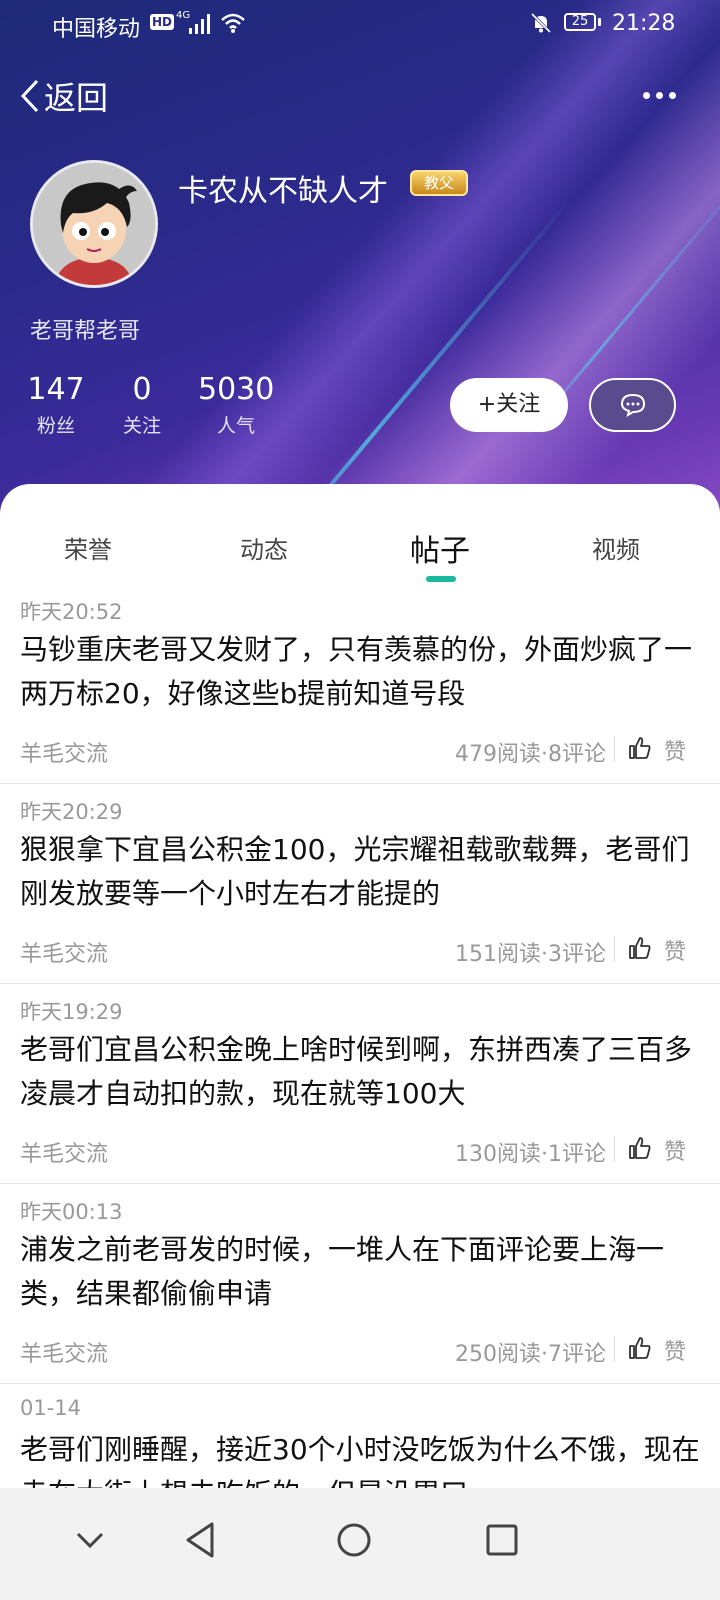 The image size is (720, 1600). I want to click on back-triangle-icon, so click(202, 1540).